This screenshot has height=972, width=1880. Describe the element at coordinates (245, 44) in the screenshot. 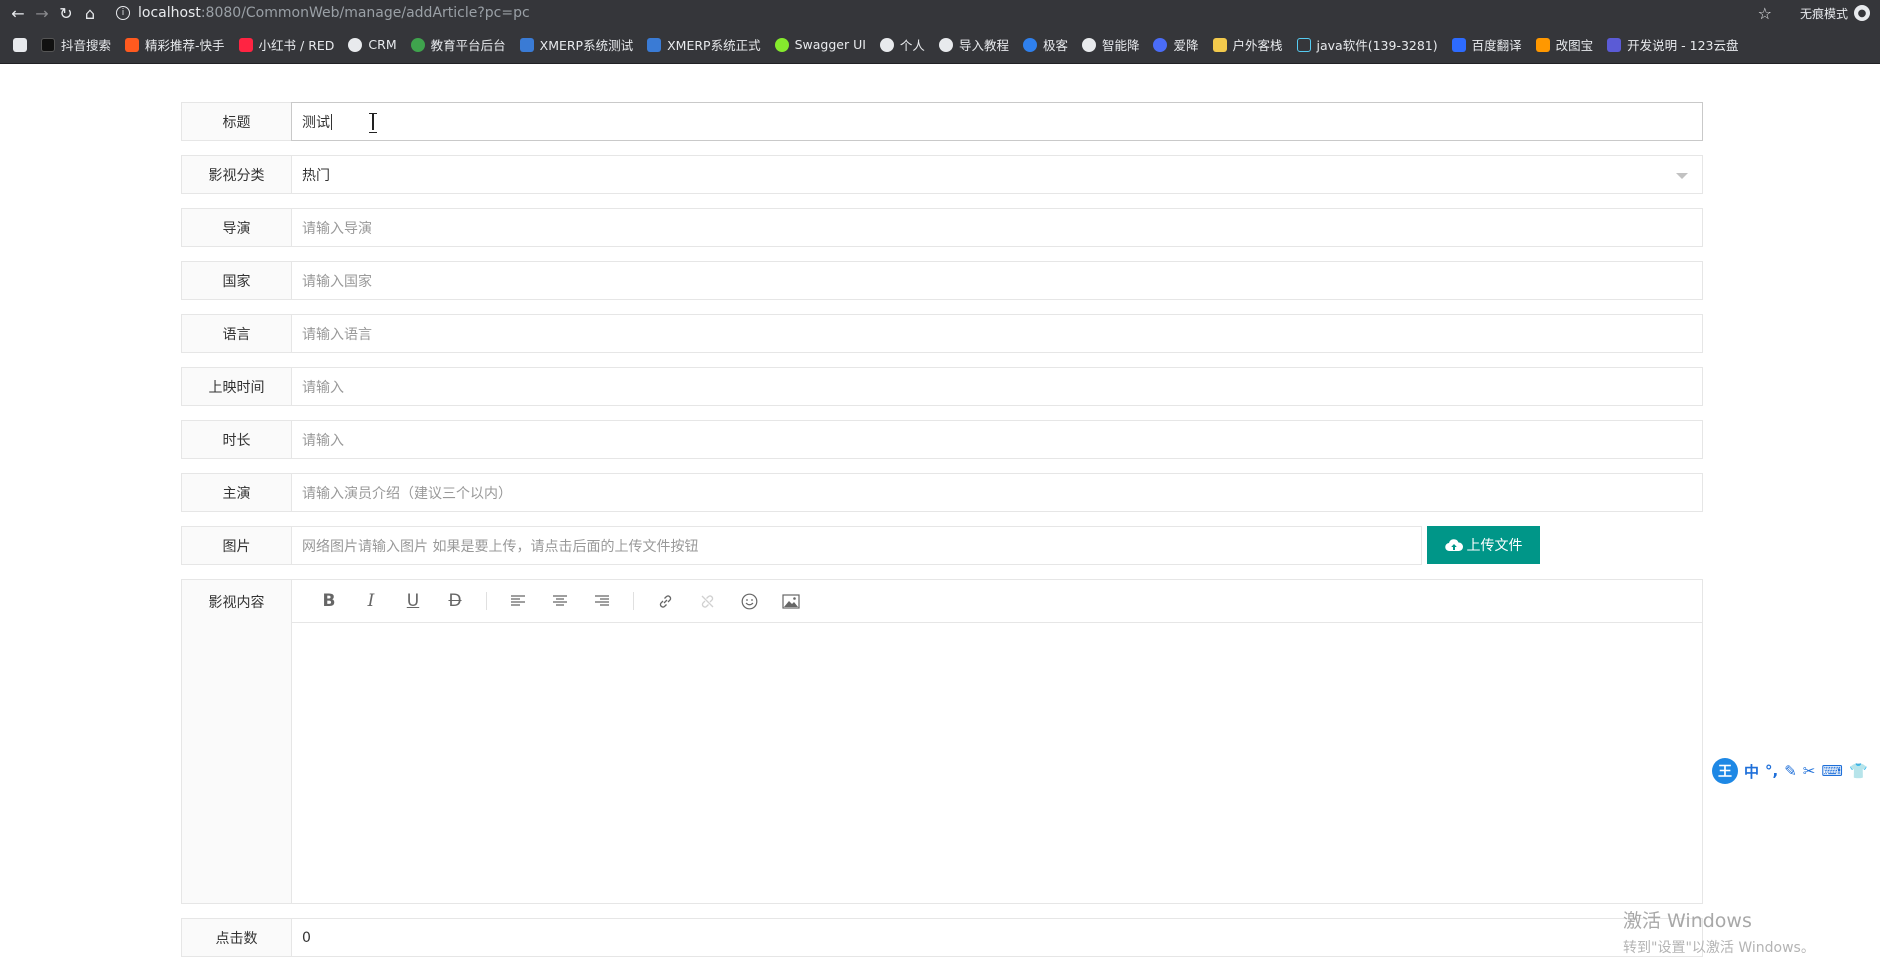

I see `xiaohongshu-icon` at that location.